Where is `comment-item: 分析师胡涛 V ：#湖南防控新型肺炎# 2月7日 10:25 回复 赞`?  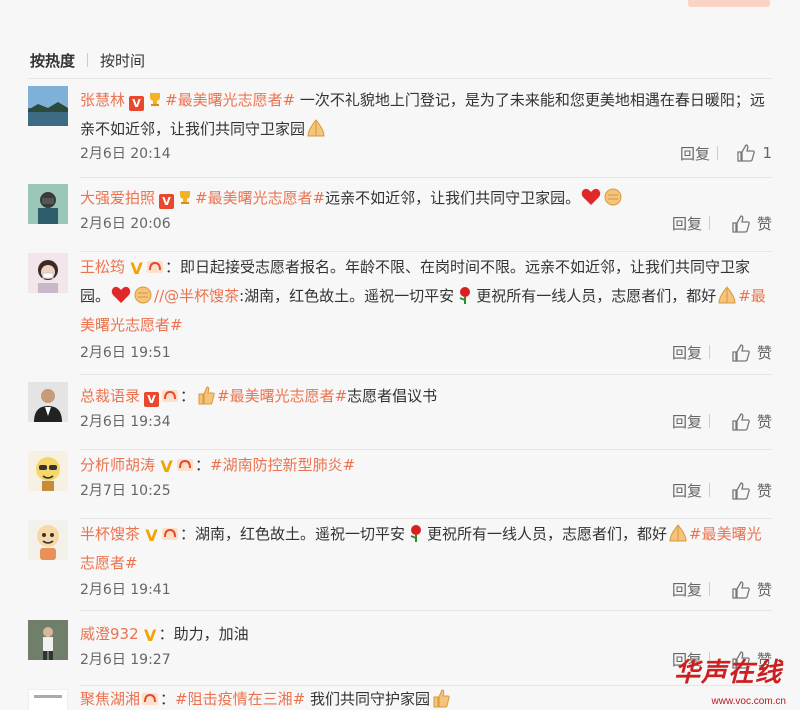
comment-item: 分析师胡涛 V ：#湖南防控新型肺炎# 2月7日 10:25 回复 赞 is located at coordinates (400, 485).